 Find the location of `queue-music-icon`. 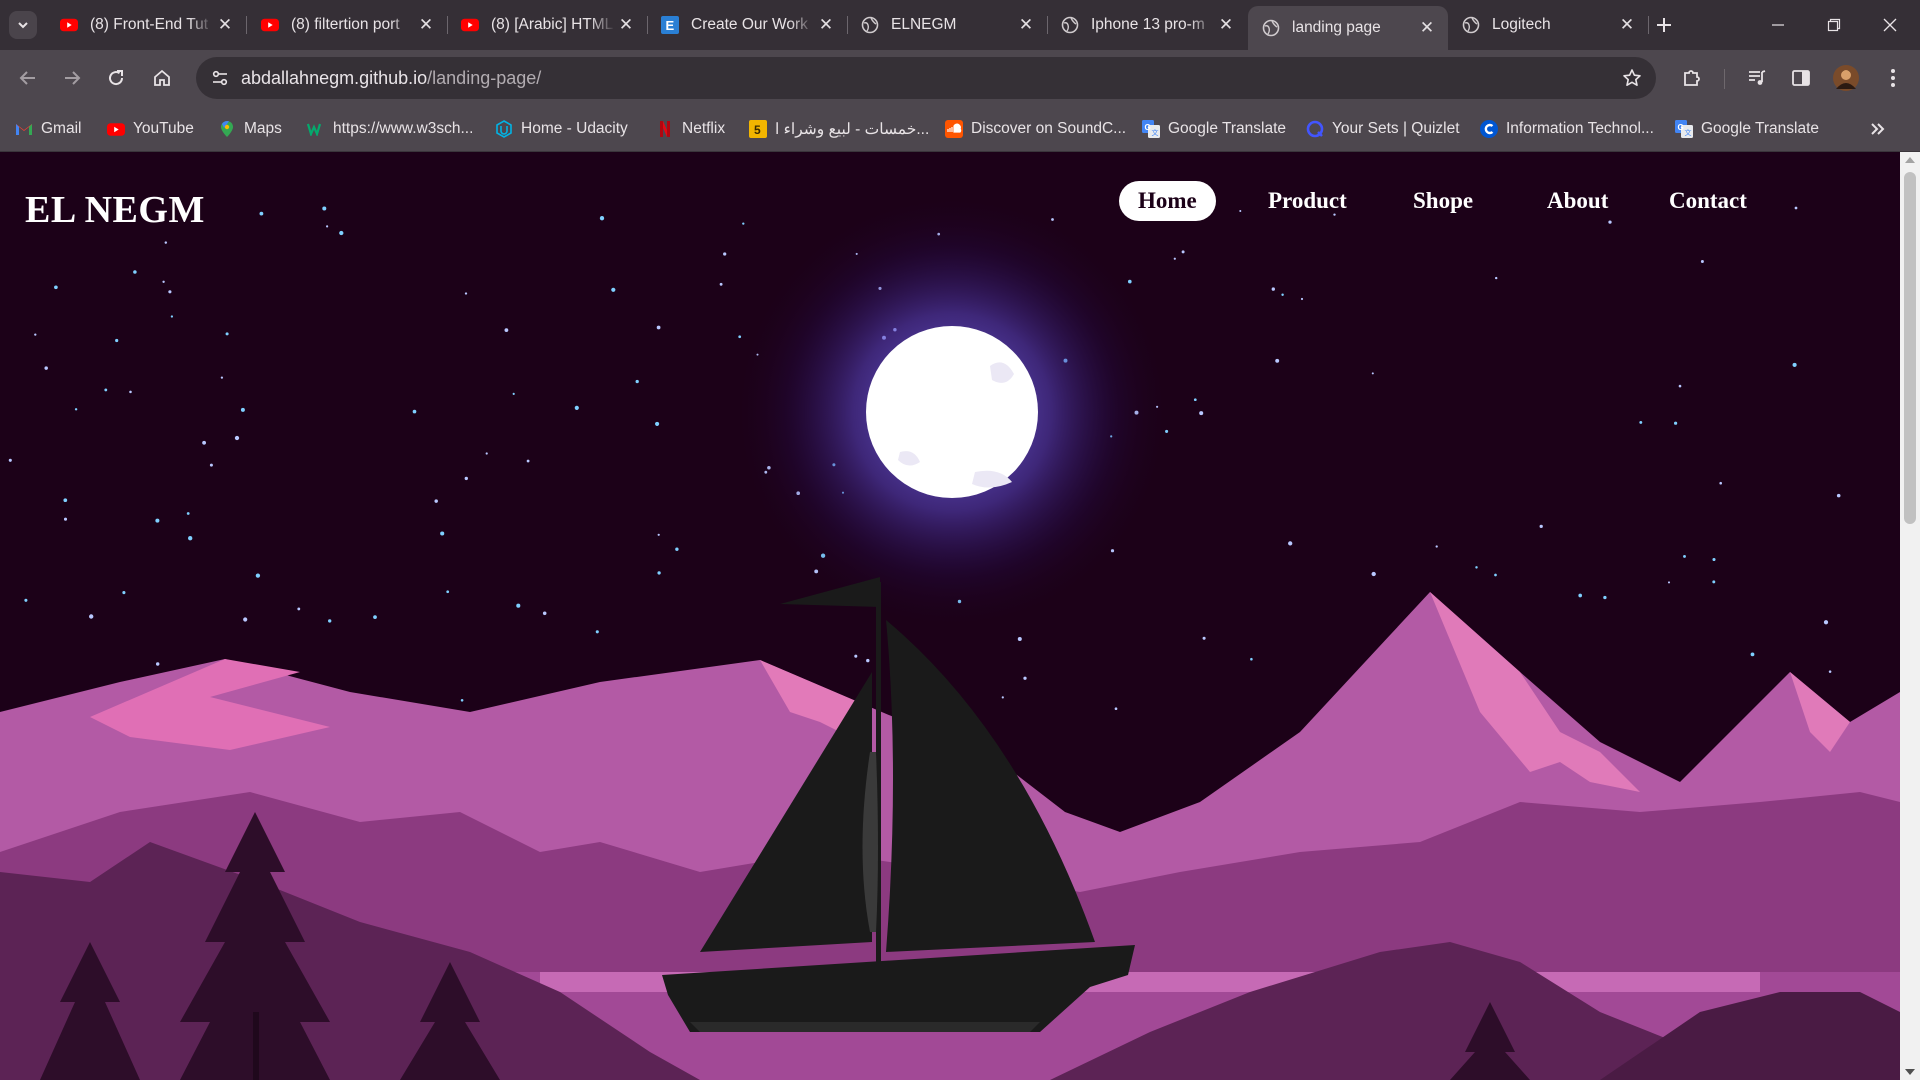

queue-music-icon is located at coordinates (1757, 77).